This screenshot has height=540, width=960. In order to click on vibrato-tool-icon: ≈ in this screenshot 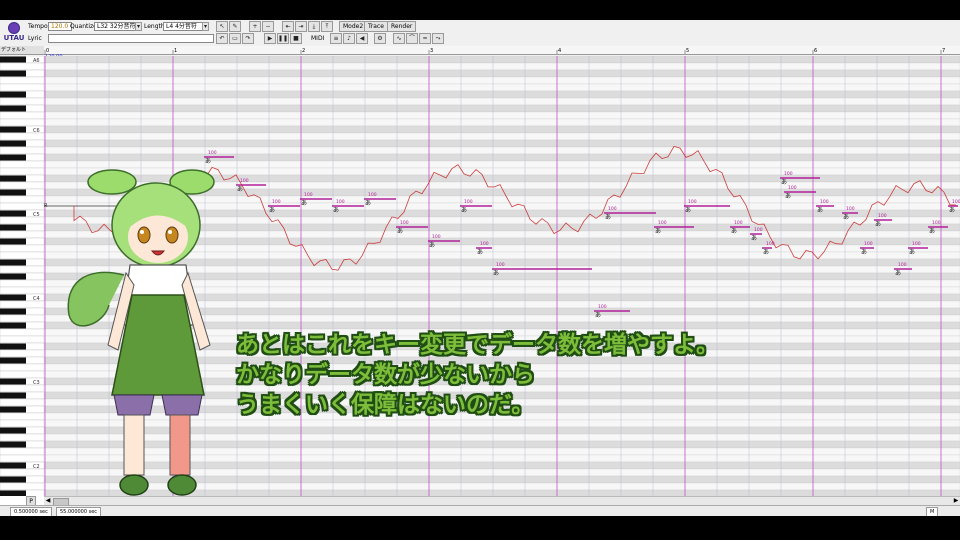, I will do `click(425, 38)`.